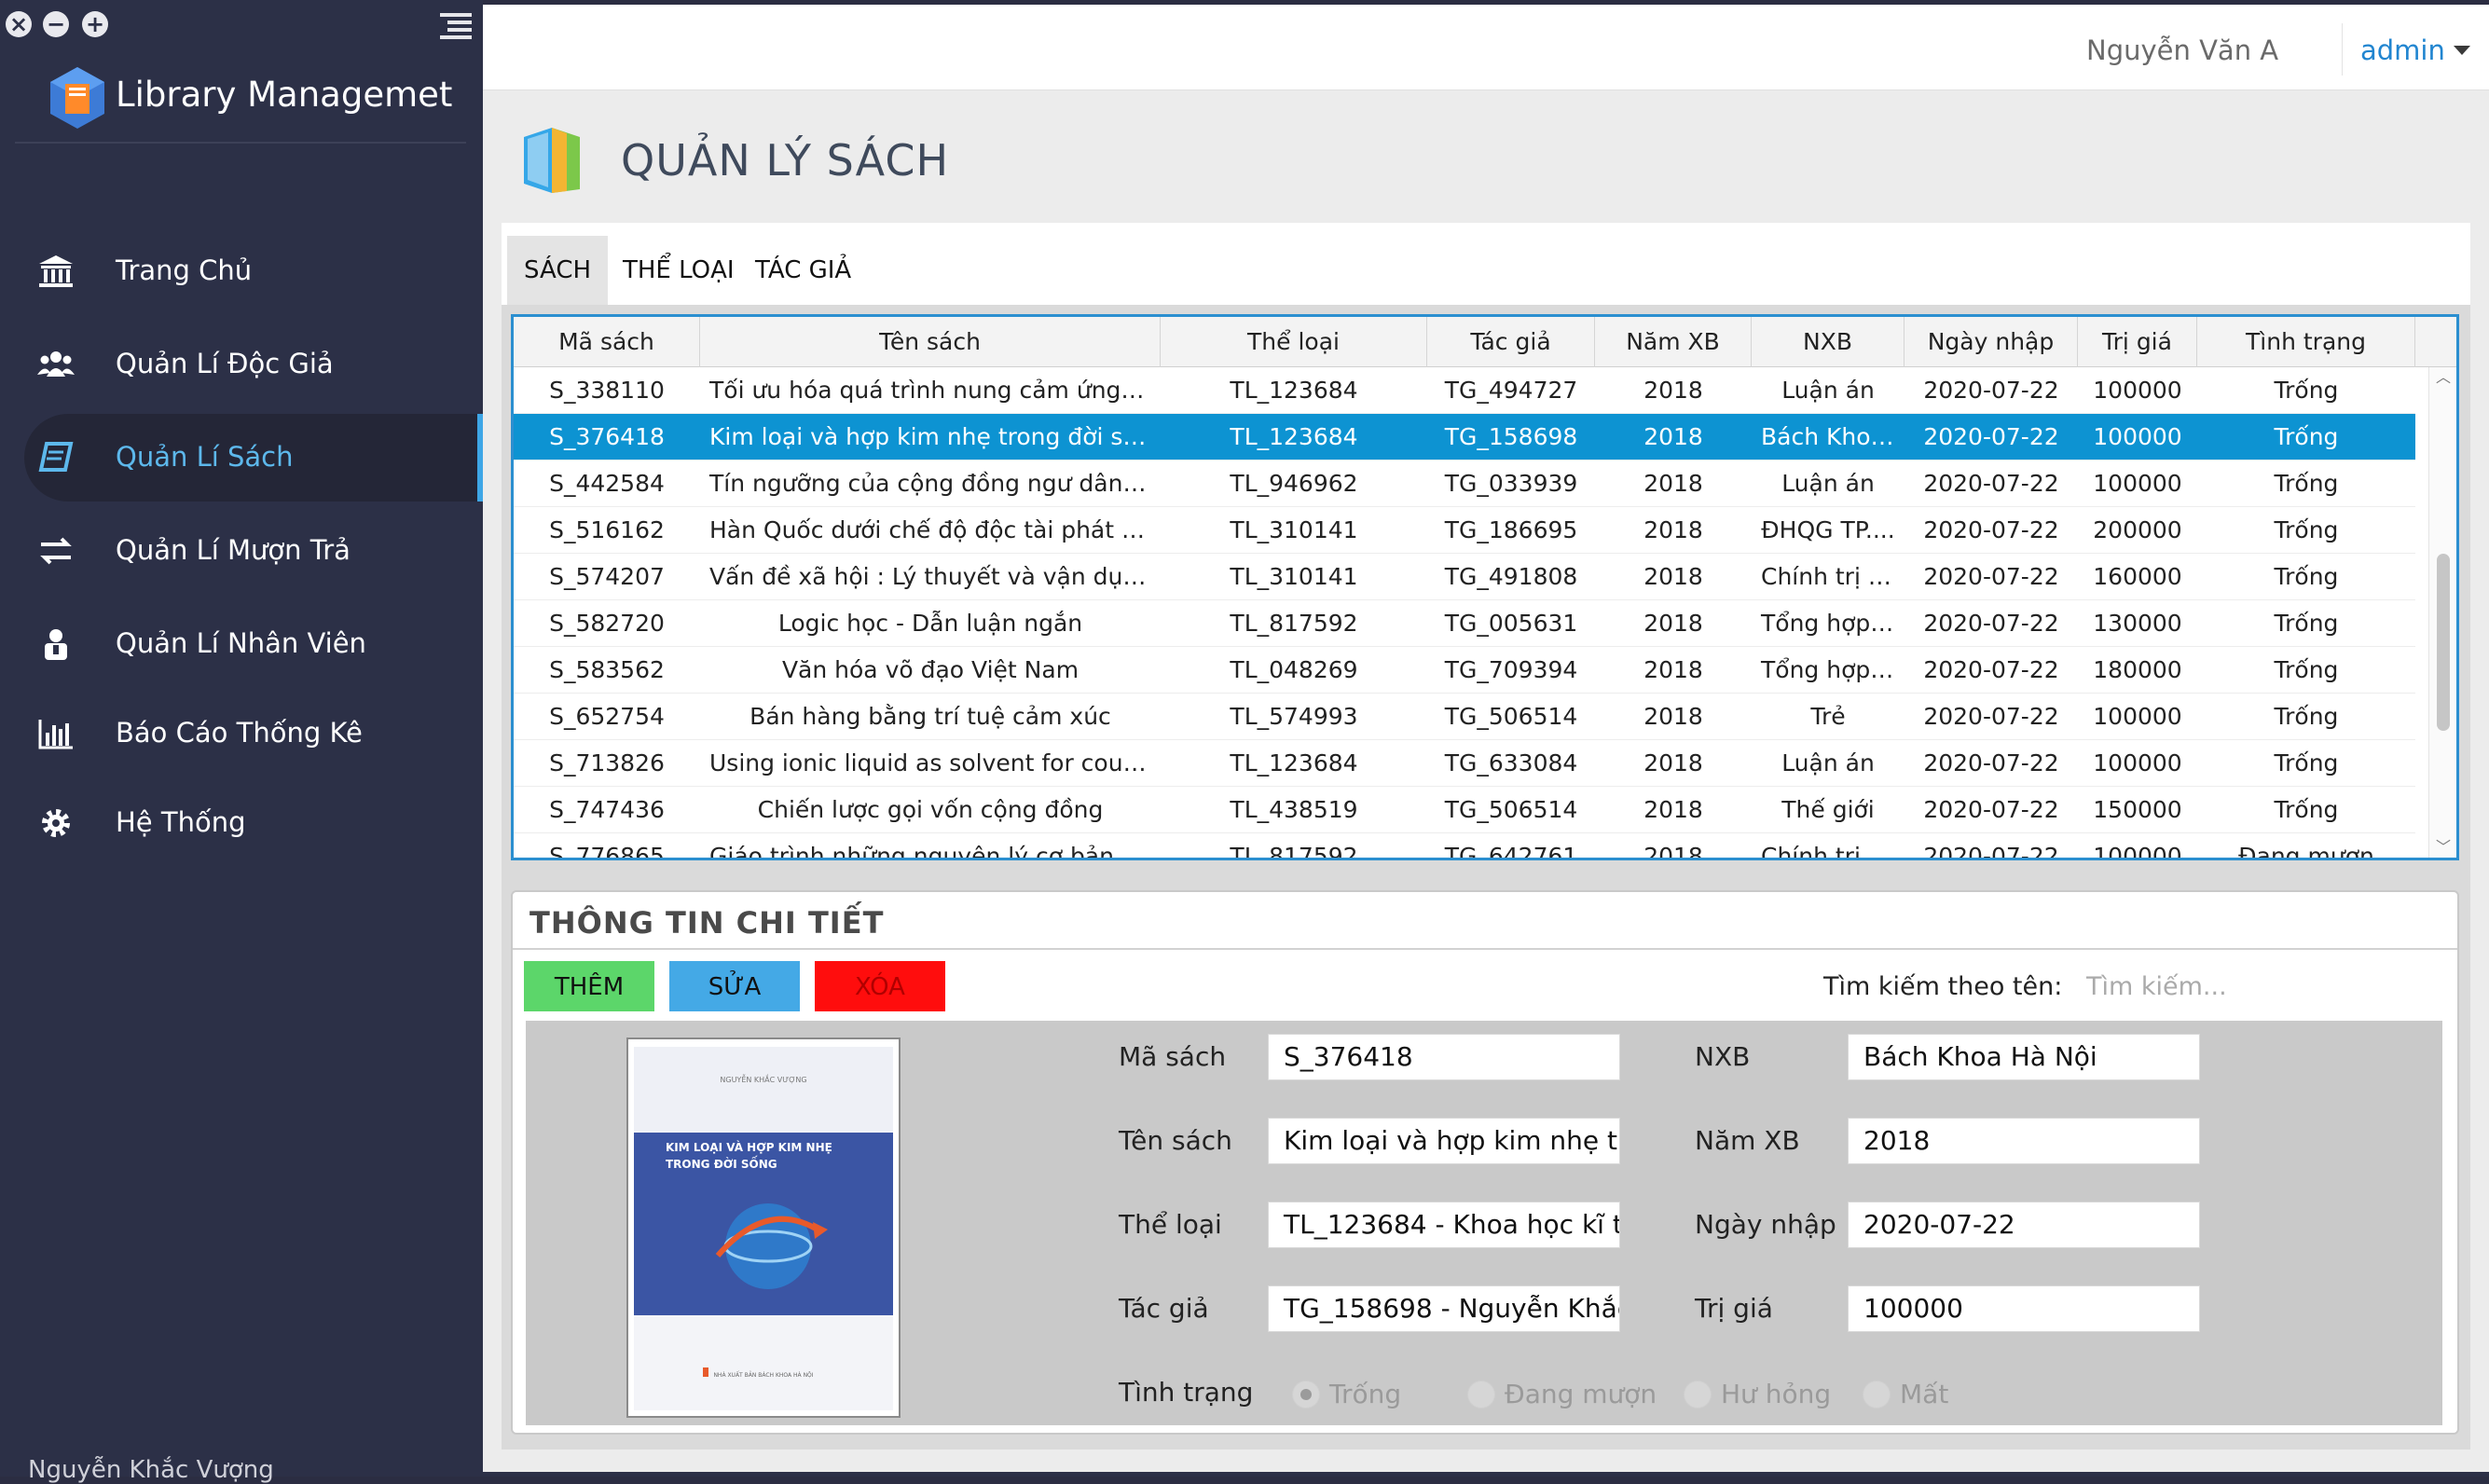 This screenshot has height=1484, width=2489. Describe the element at coordinates (607, 342) in the screenshot. I see `column-header: Mã sách` at that location.